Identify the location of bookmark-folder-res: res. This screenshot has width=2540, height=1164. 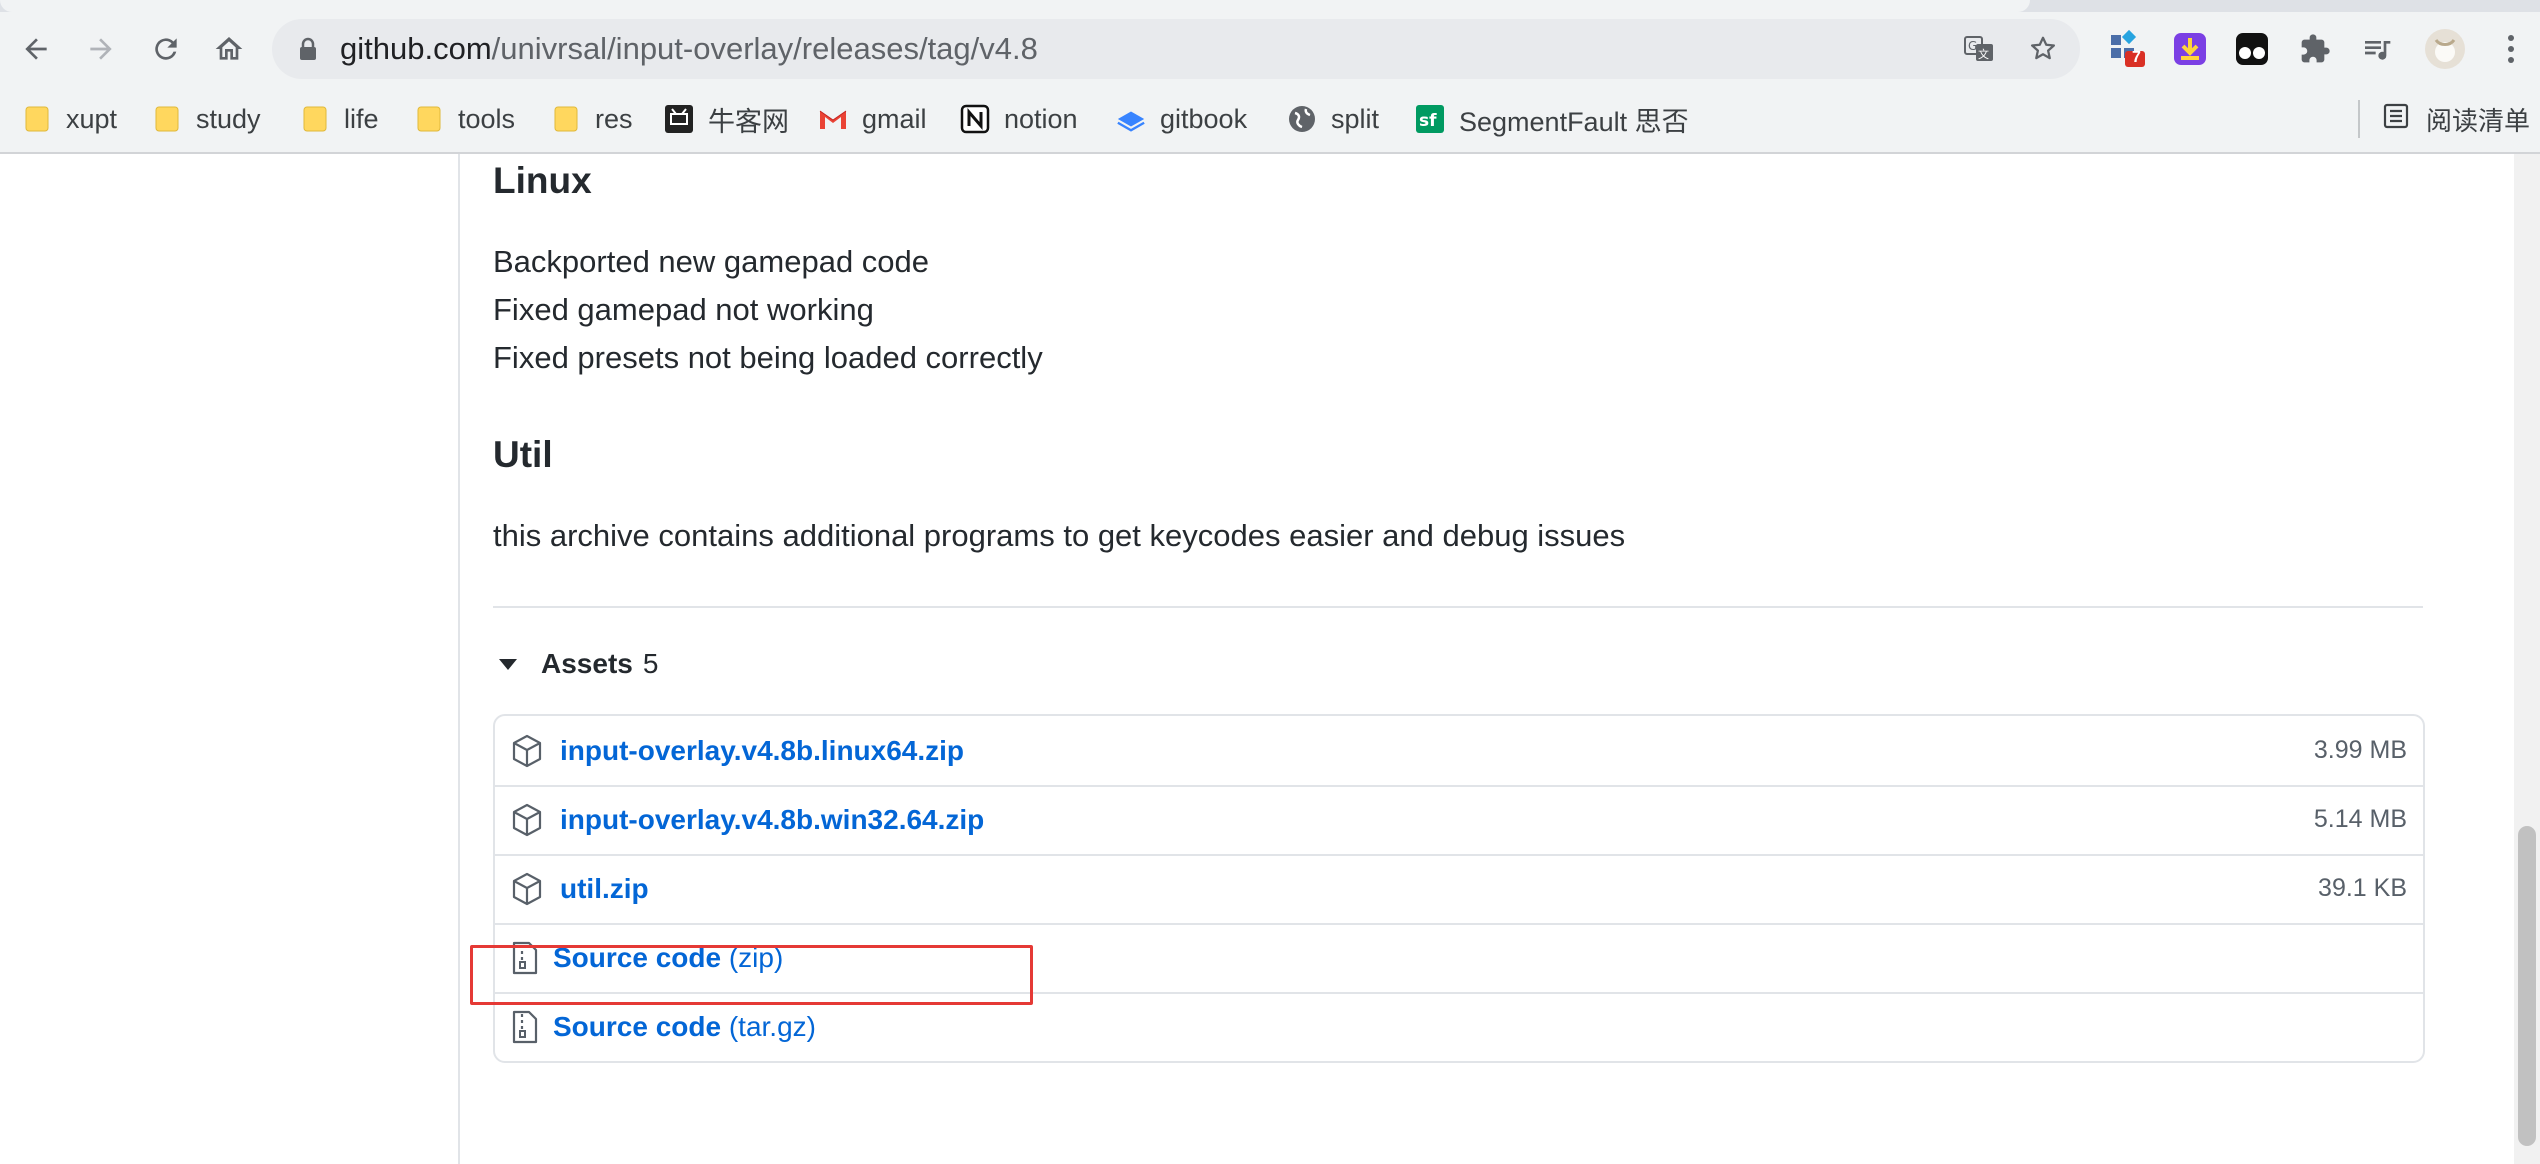
(592, 119).